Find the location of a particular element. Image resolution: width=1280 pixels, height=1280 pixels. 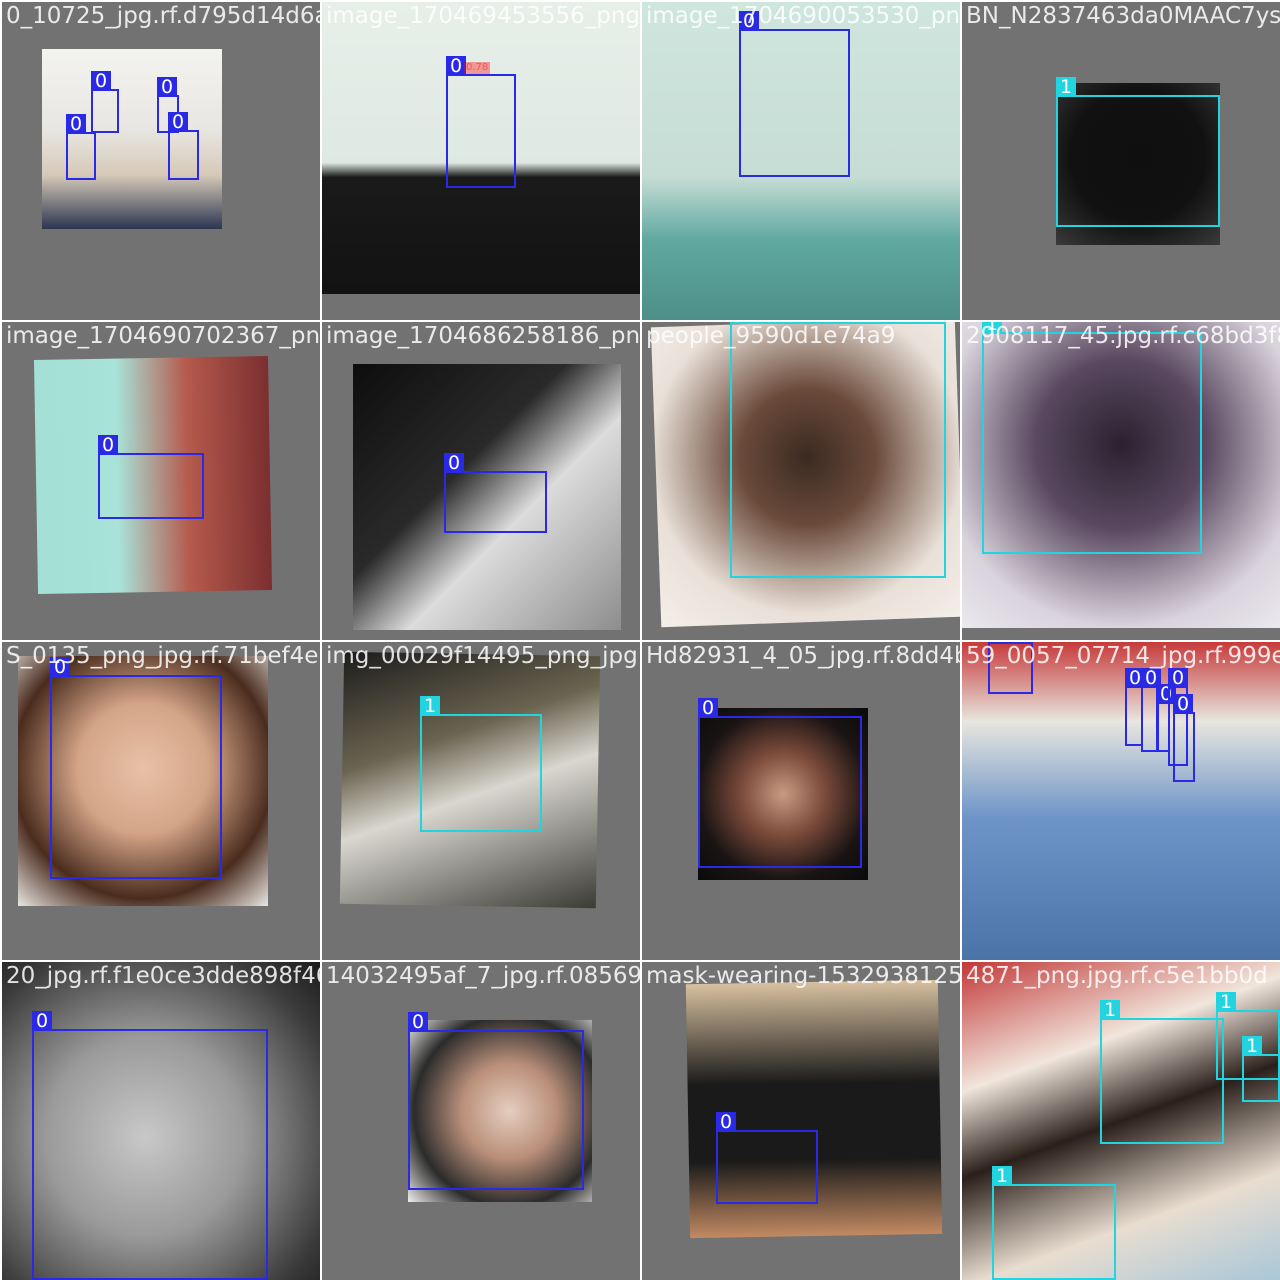

mosaic-tile: 1 2908117_45.jpg.rf.c68bd3f8f is located at coordinates (1121, 481).